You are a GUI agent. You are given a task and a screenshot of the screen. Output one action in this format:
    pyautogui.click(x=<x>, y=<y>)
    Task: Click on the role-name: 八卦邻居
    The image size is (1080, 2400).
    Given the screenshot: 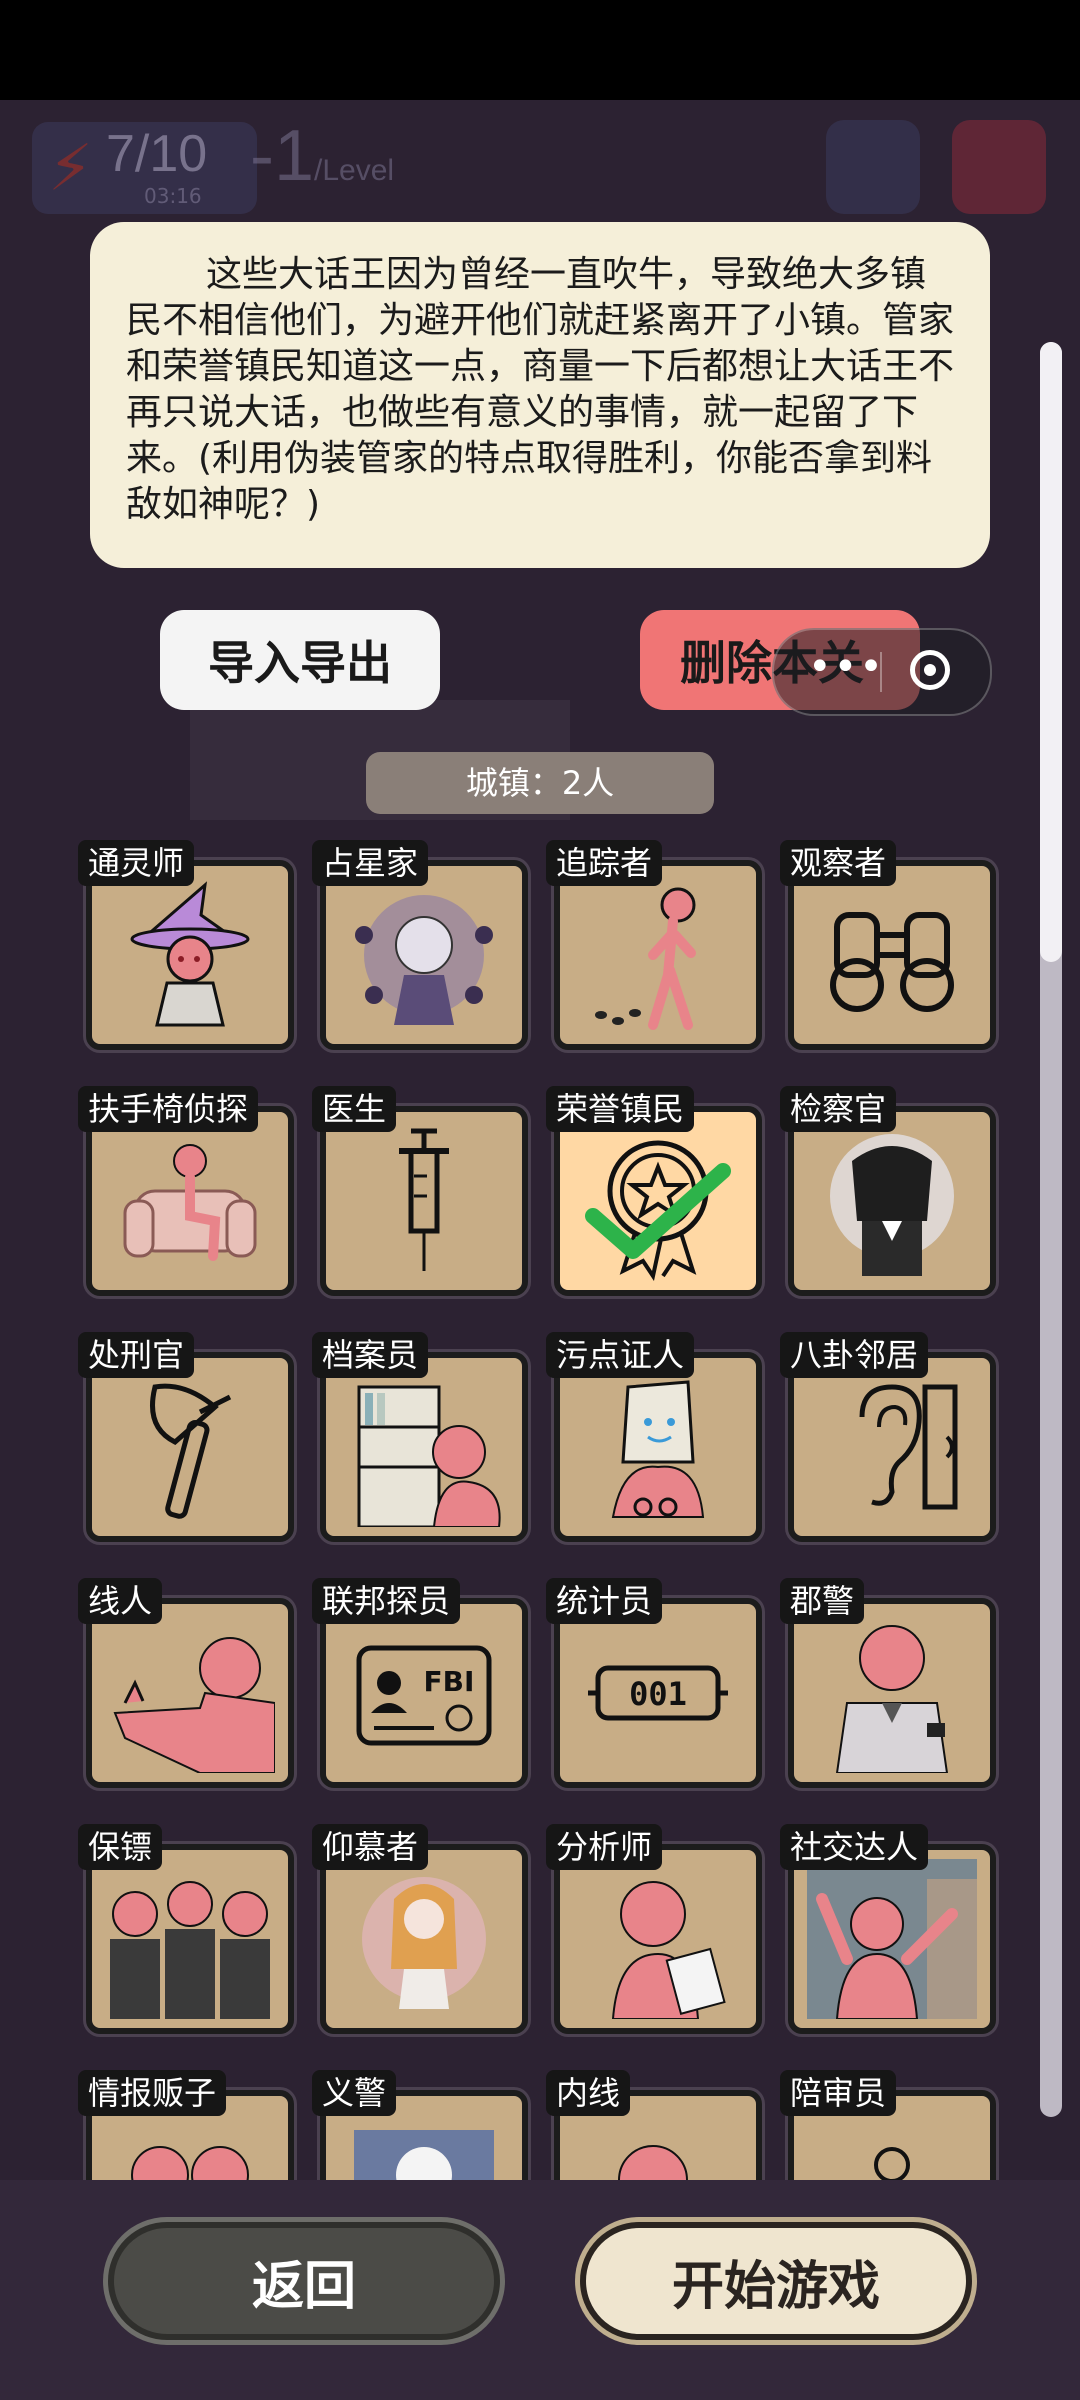 What is the action you would take?
    pyautogui.click(x=854, y=1355)
    